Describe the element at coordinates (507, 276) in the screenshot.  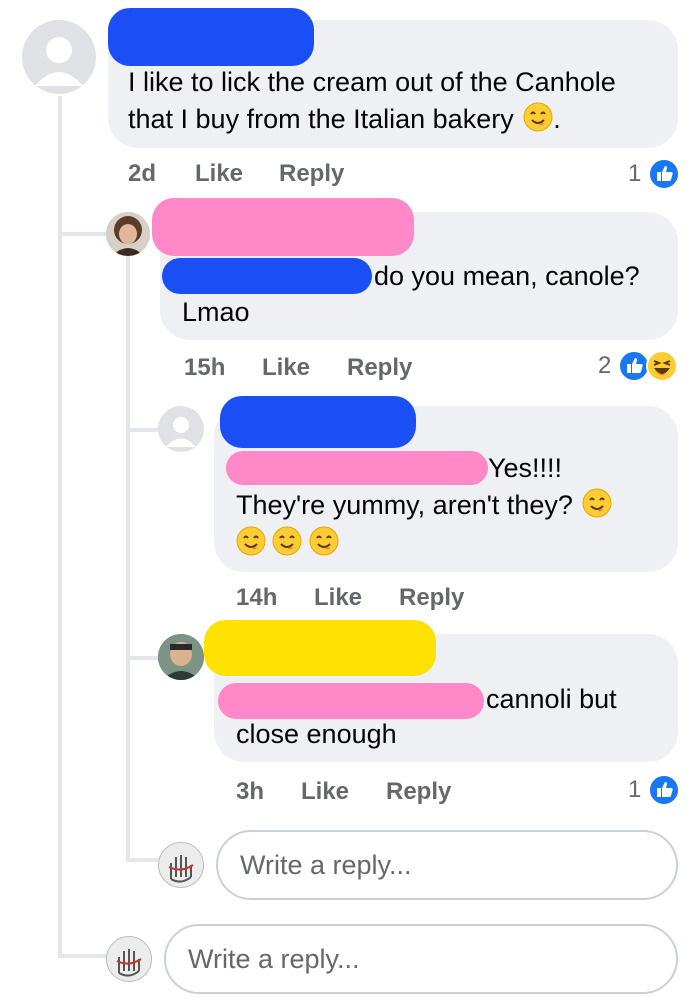
I see `comment-text-line: do you mean, canole?` at that location.